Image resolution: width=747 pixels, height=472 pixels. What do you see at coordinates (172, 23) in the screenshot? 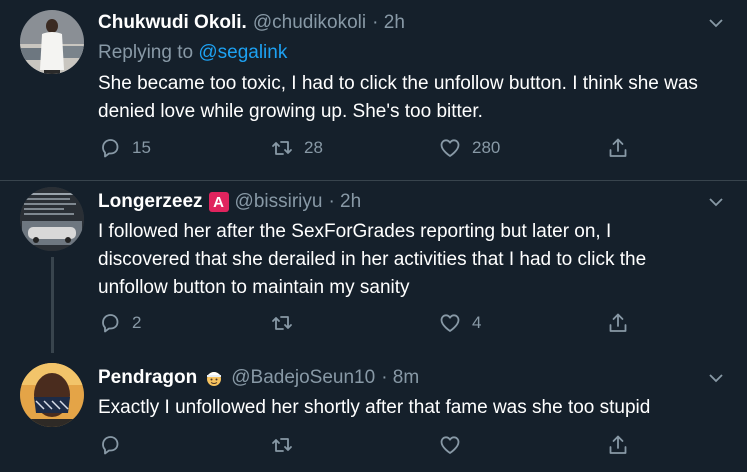
I see `display-name: Chukwudi Okoli.` at bounding box center [172, 23].